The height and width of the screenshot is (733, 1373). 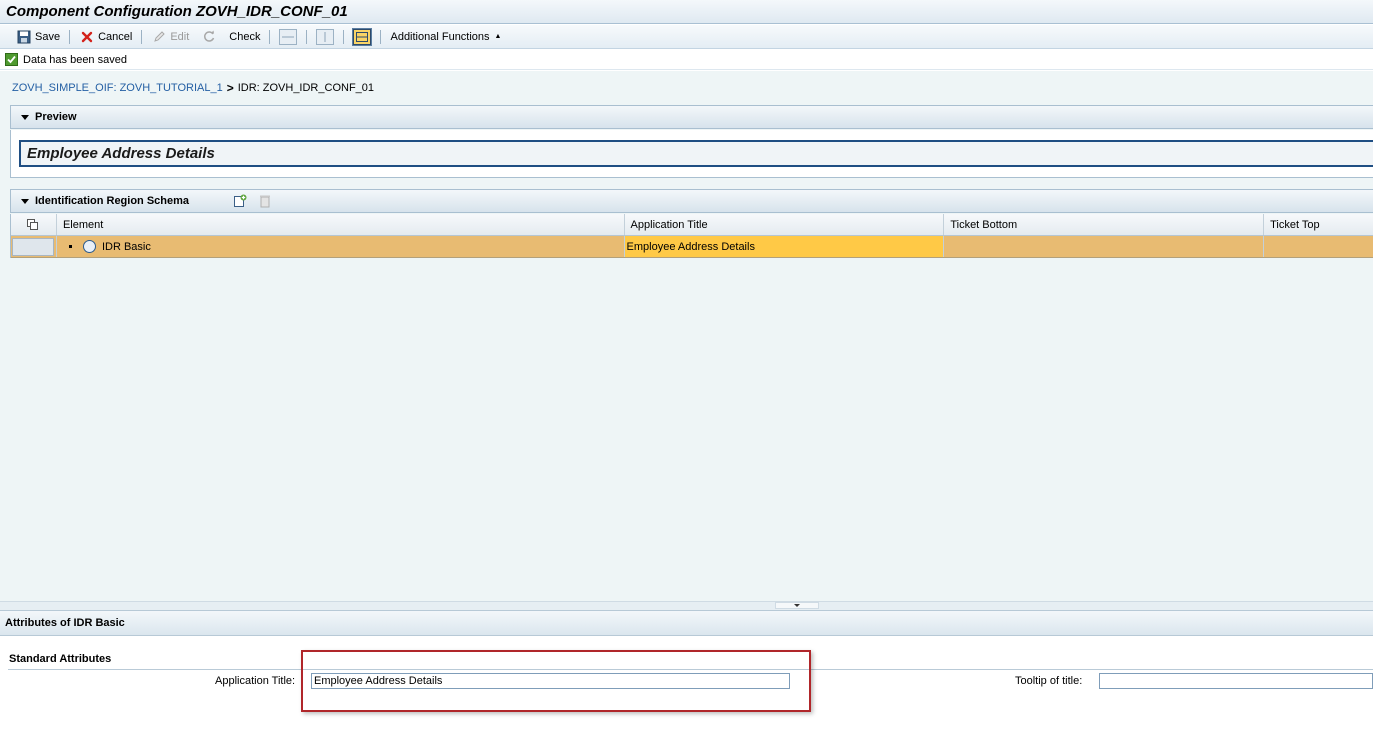 I want to click on element-cell: IDR Basic, so click(x=341, y=246).